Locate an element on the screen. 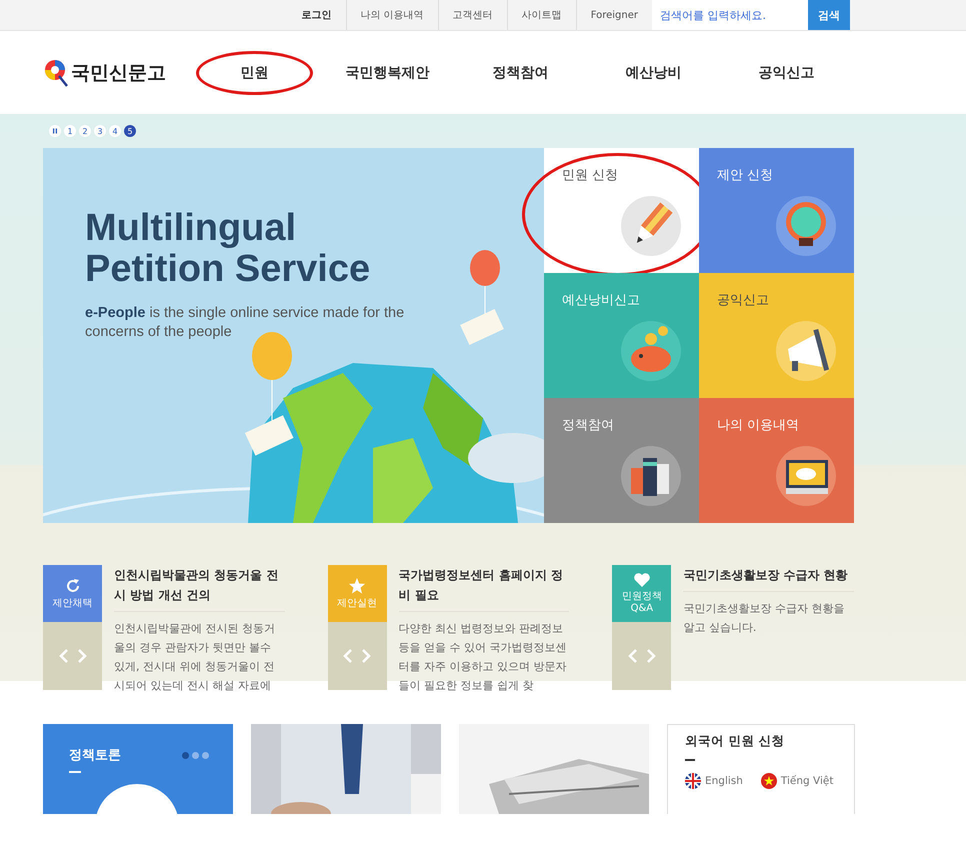 This screenshot has width=966, height=847. news-title: 국가법령정보센터 홈페이지 정비 필요 is located at coordinates (484, 588).